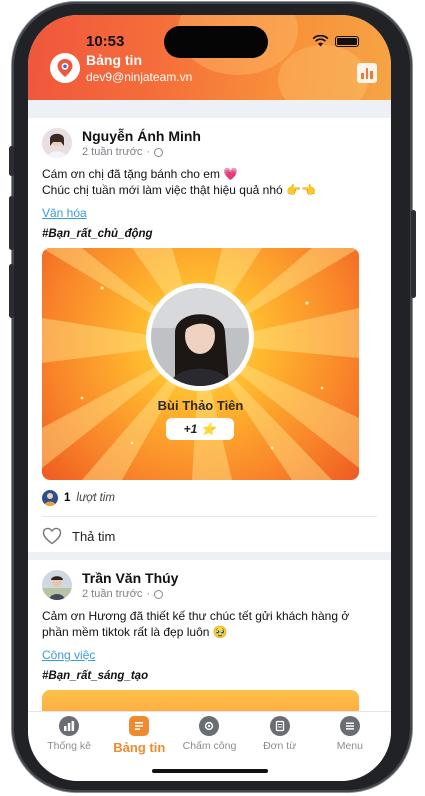 Image resolution: width=425 pixels, height=796 pixels. What do you see at coordinates (52, 536) in the screenshot?
I see `heart-icon` at bounding box center [52, 536].